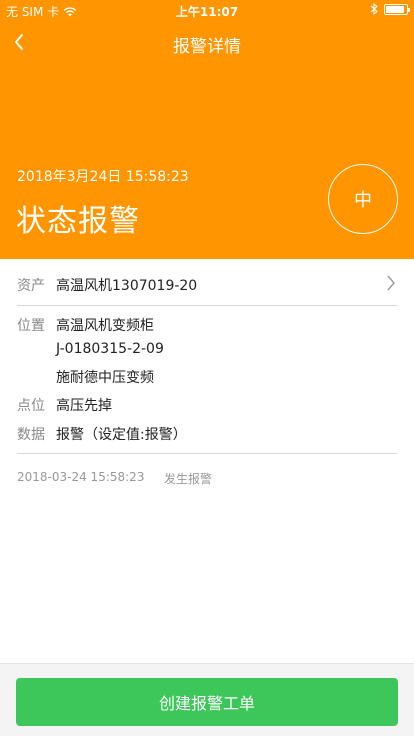  What do you see at coordinates (374, 9) in the screenshot?
I see `bluetooth-icon` at bounding box center [374, 9].